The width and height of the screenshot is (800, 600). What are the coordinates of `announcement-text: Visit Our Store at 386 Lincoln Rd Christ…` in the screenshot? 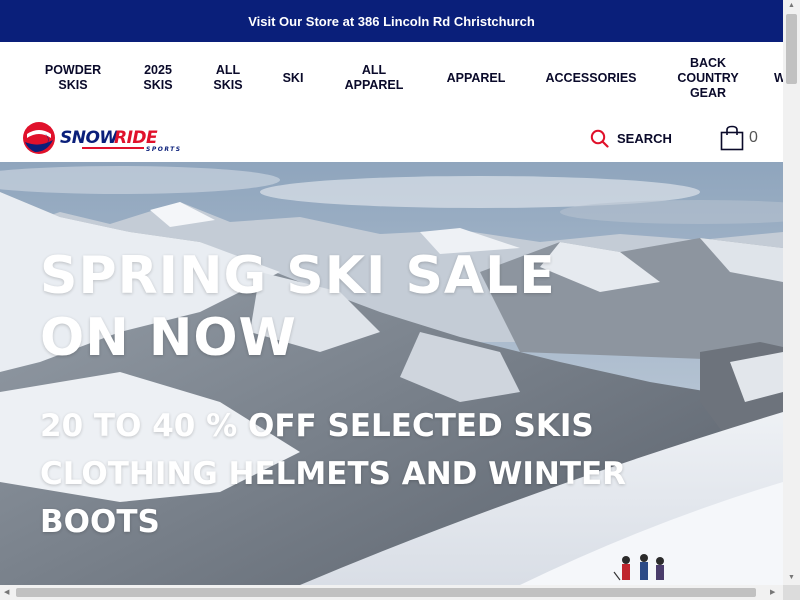 It's located at (391, 21).